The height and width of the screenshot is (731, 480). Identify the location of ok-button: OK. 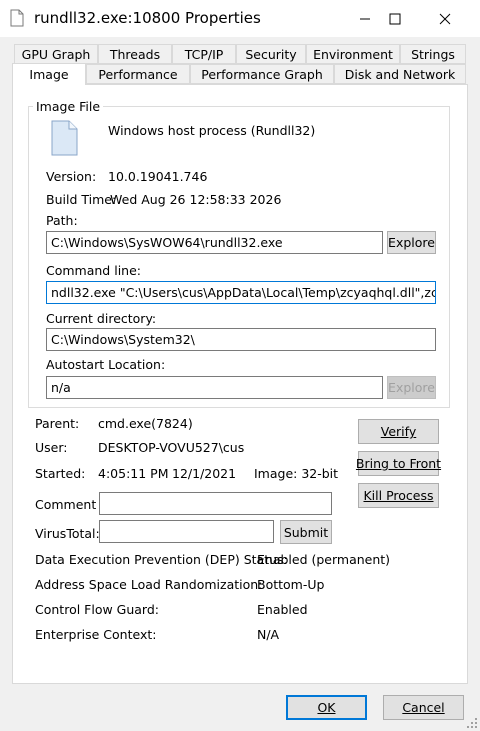
(326, 707).